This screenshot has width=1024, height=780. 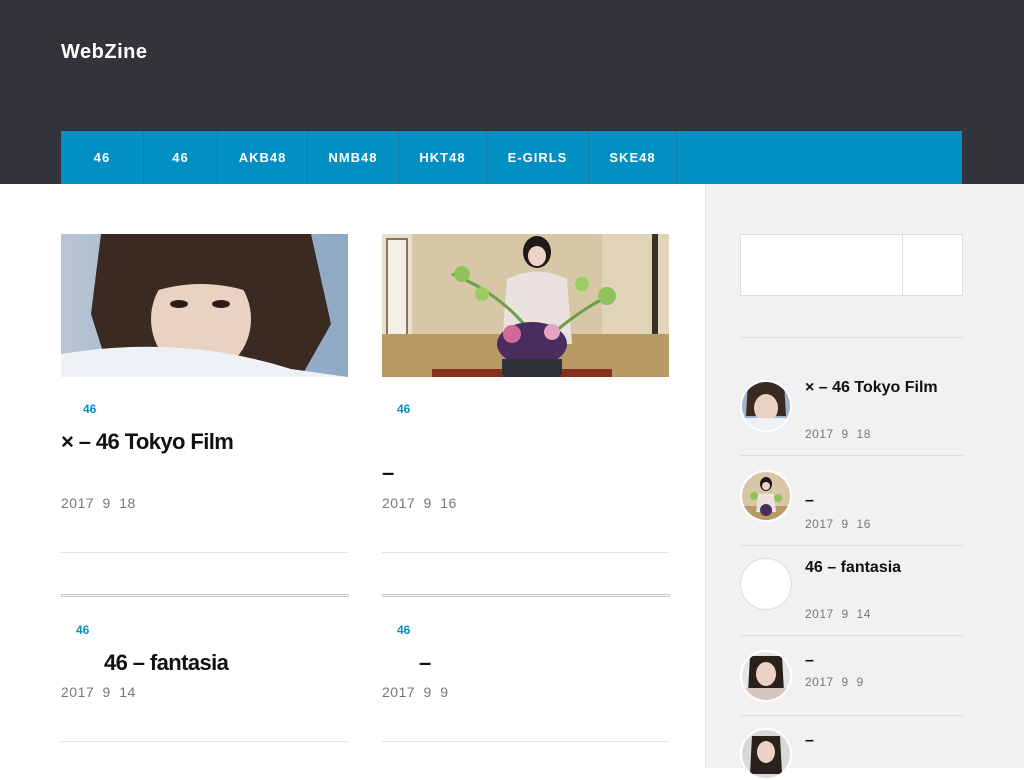 What do you see at coordinates (538, 157) in the screenshot?
I see `nav-item-egirls: E-GIRLS` at bounding box center [538, 157].